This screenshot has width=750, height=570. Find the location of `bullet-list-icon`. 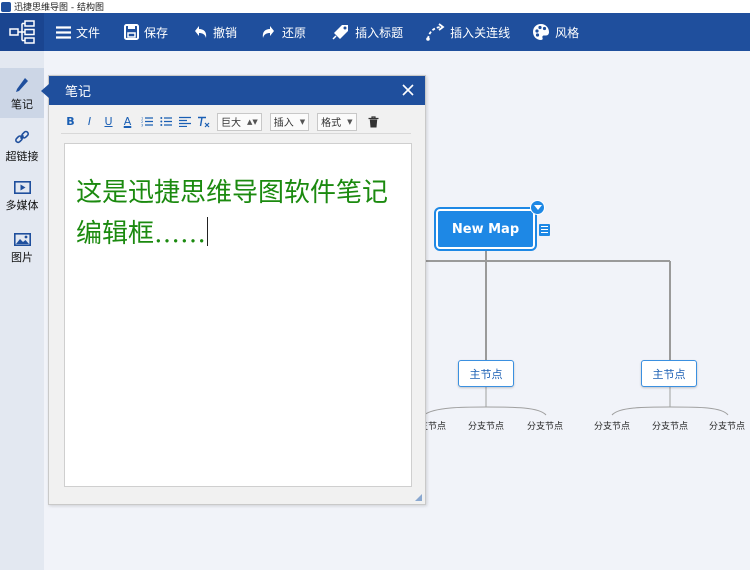

bullet-list-icon is located at coordinates (165, 122).